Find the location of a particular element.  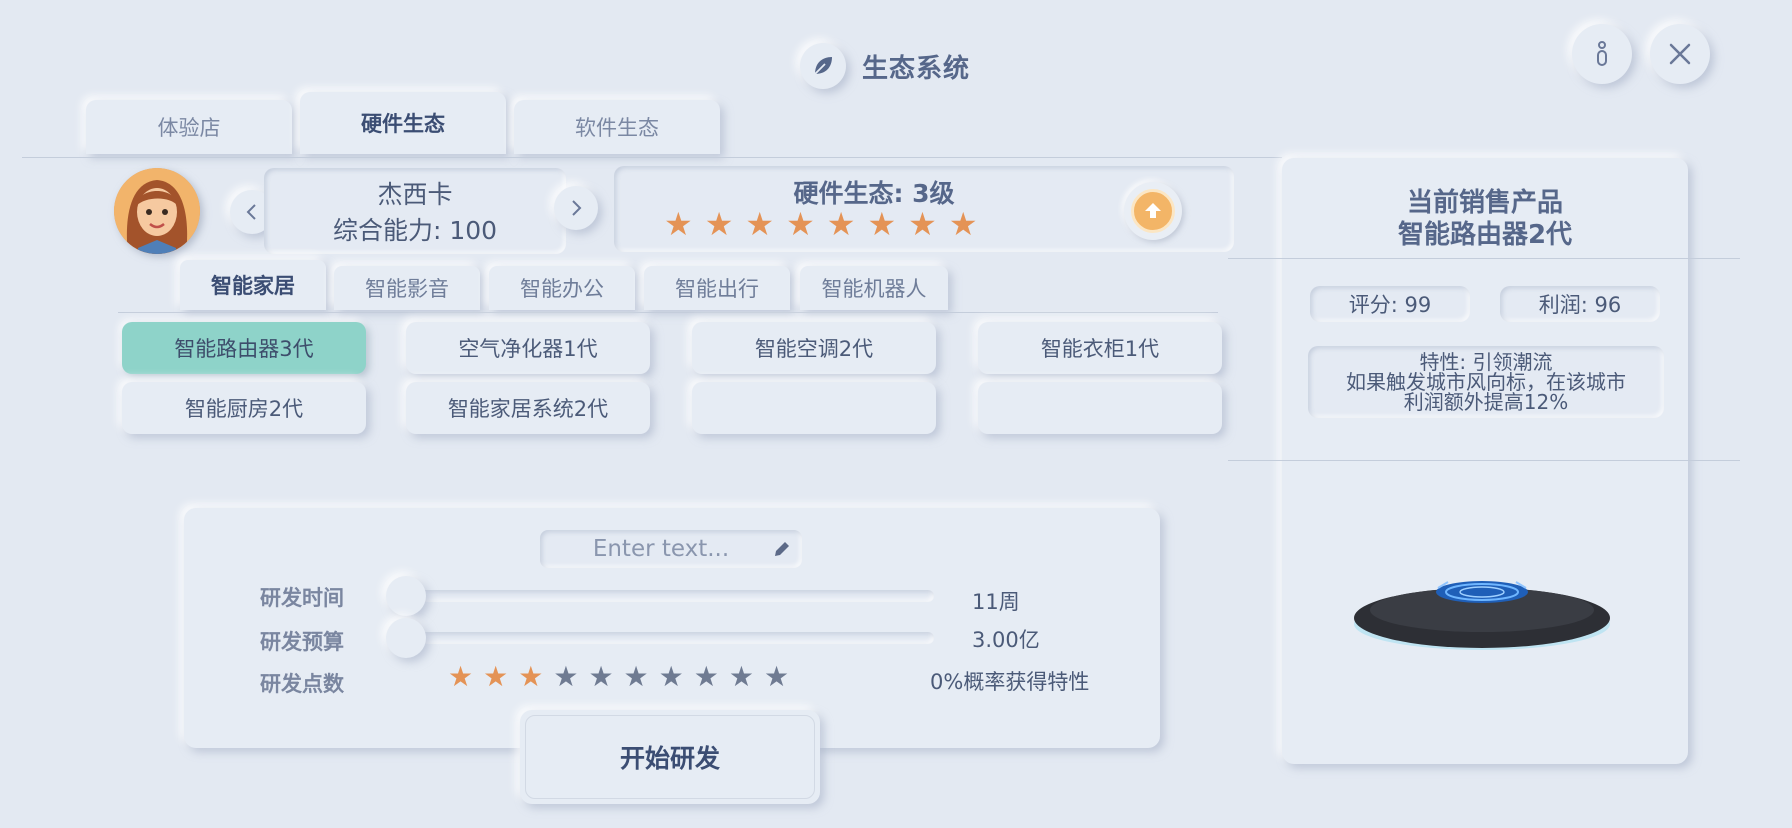

current-product-name: 智能路由器2代 is located at coordinates (1485, 235).